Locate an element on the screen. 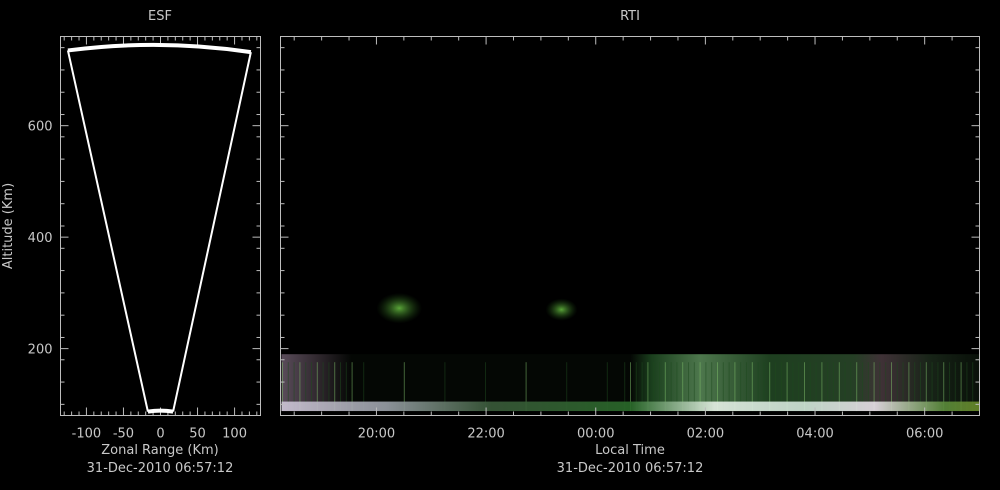 Image resolution: width=1000 pixels, height=490 pixels. esf-beam-left-edge is located at coordinates (107, 231).